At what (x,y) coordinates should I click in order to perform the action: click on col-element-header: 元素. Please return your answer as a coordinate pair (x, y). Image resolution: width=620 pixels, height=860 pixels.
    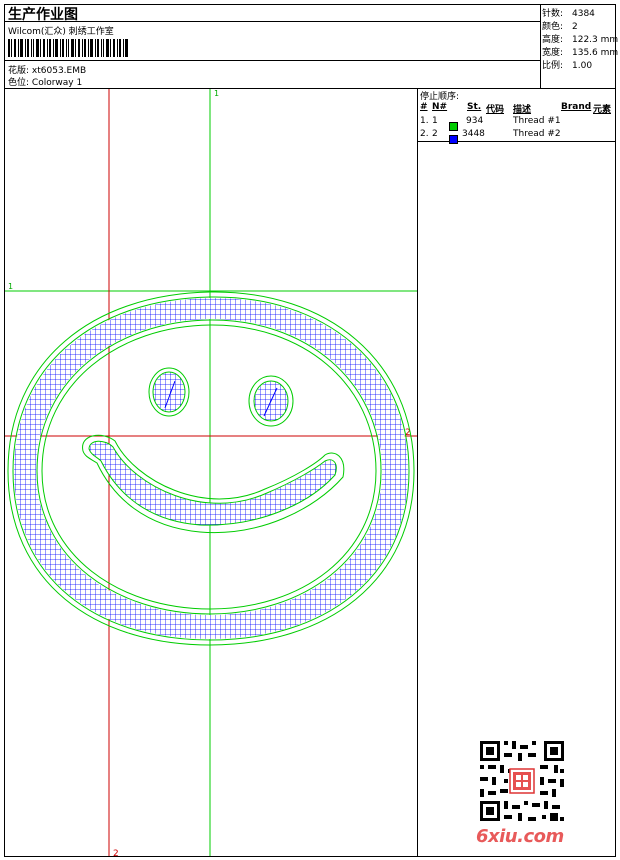
    Looking at the image, I should click on (602, 110).